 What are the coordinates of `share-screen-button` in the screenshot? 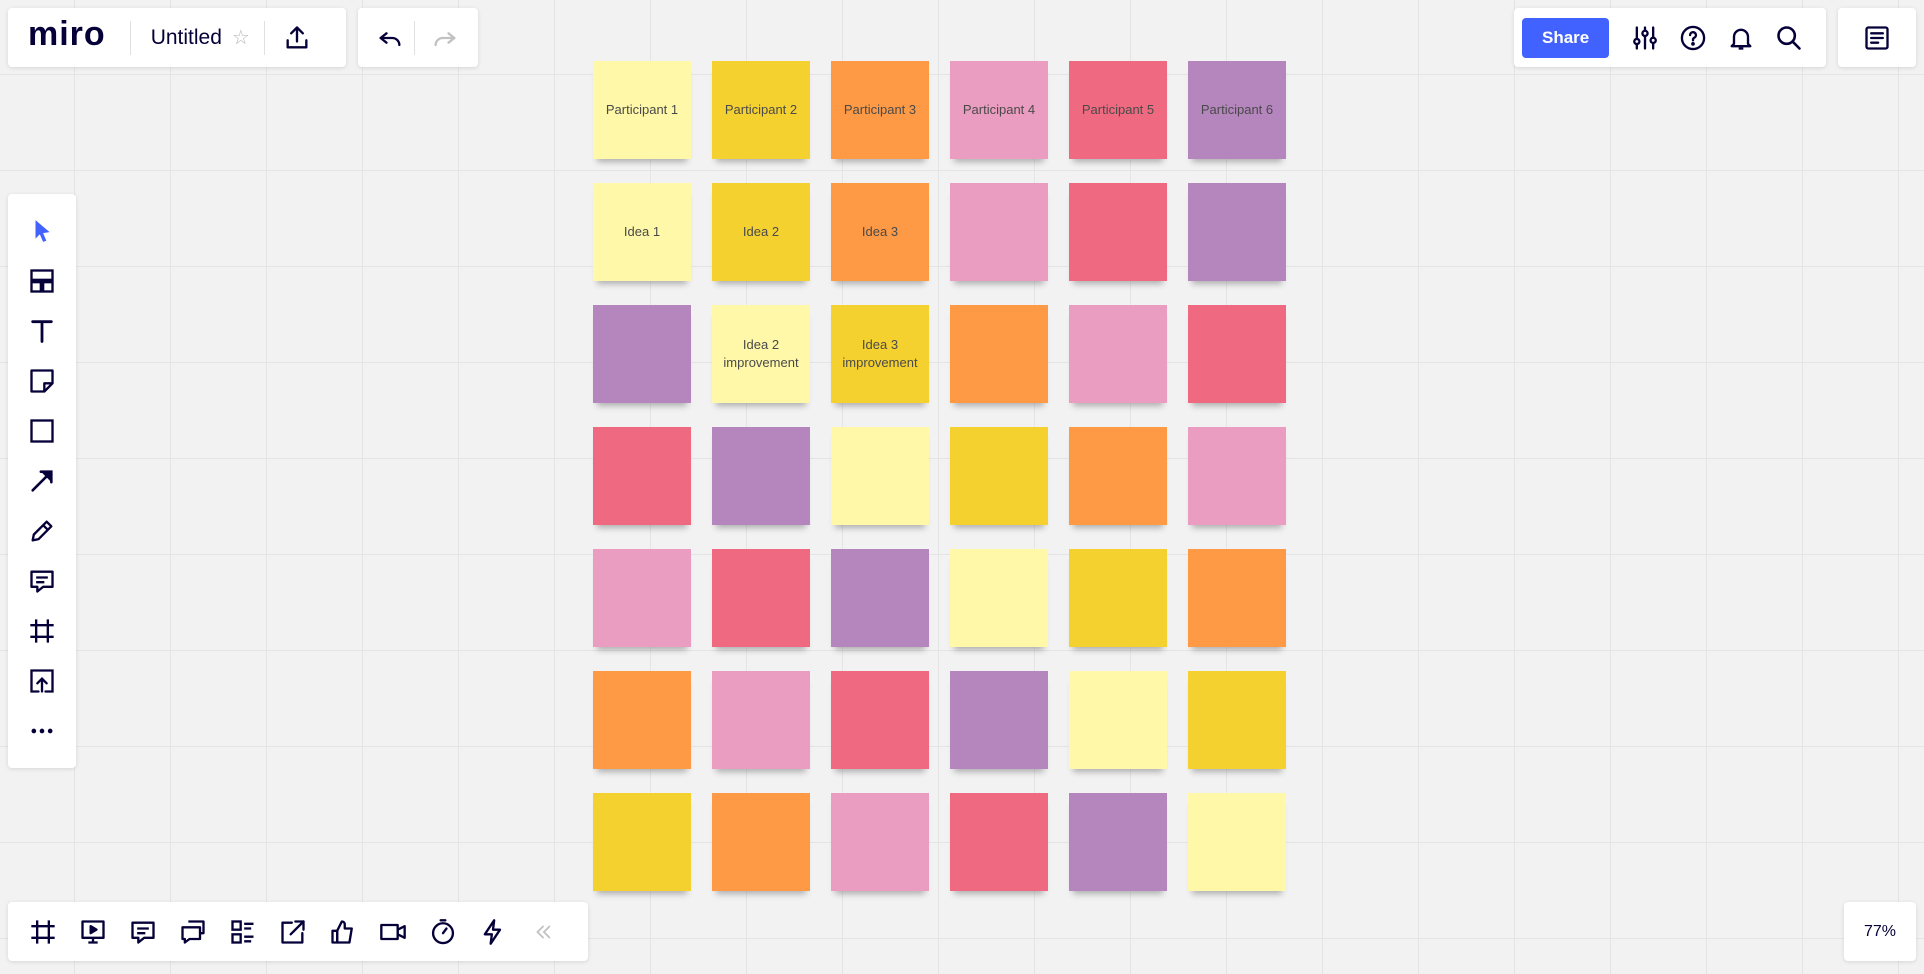 It's located at (293, 932).